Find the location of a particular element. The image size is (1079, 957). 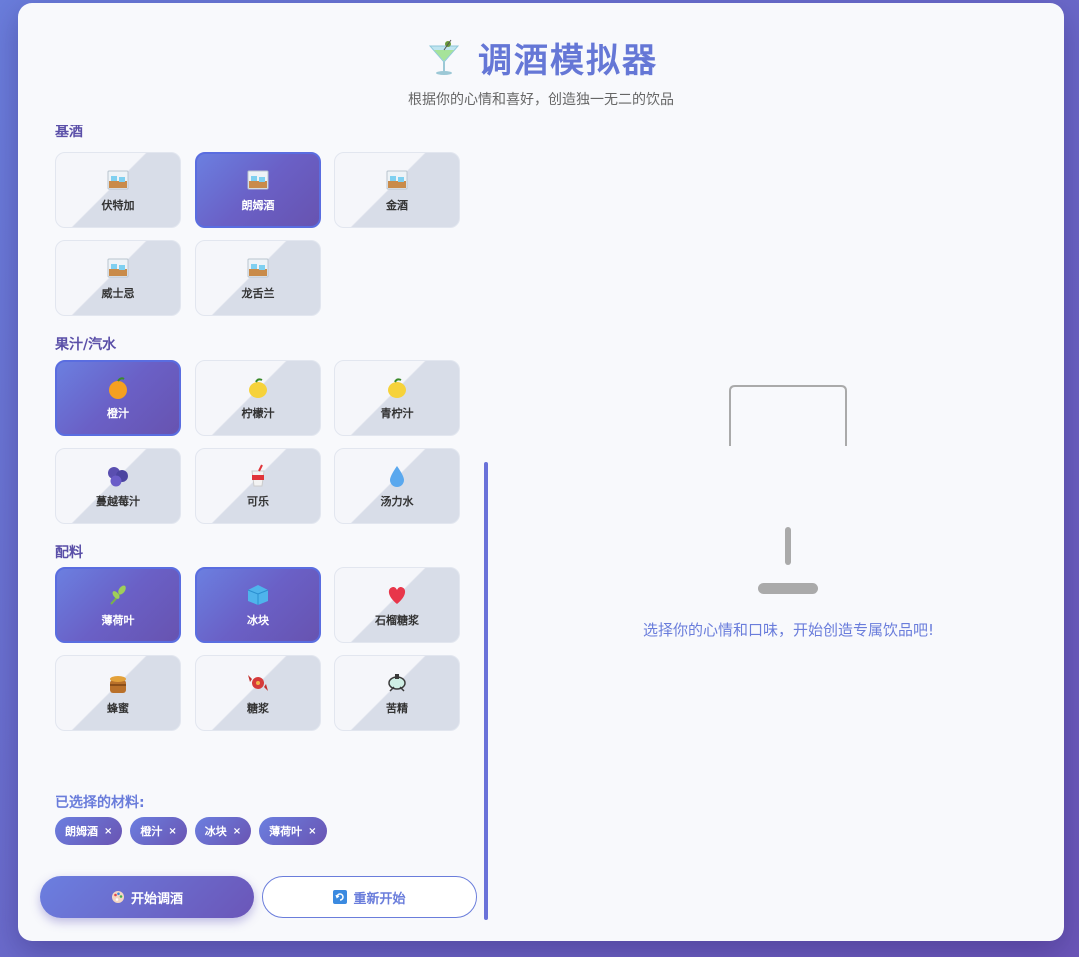

selected-chip: 朗姆酒 × is located at coordinates (89, 831).